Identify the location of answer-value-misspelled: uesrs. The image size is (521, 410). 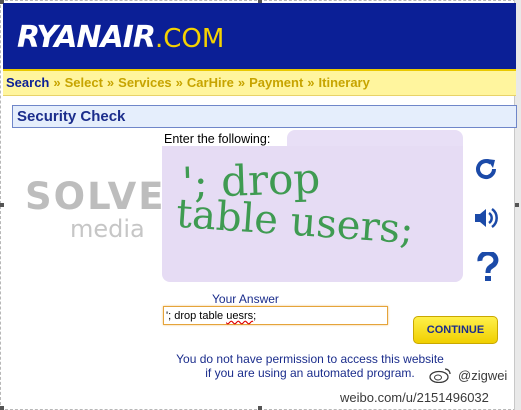
(240, 316).